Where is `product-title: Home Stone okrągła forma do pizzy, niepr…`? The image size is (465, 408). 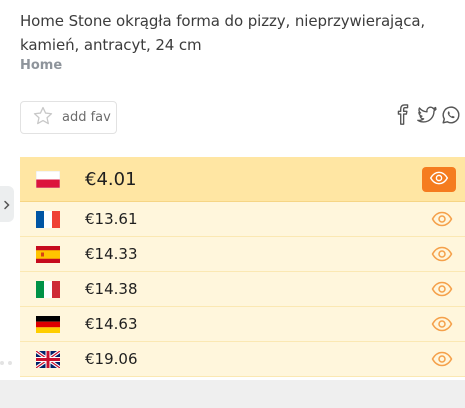
product-title: Home Stone okrągła forma do pizzy, niepr… is located at coordinates (223, 33).